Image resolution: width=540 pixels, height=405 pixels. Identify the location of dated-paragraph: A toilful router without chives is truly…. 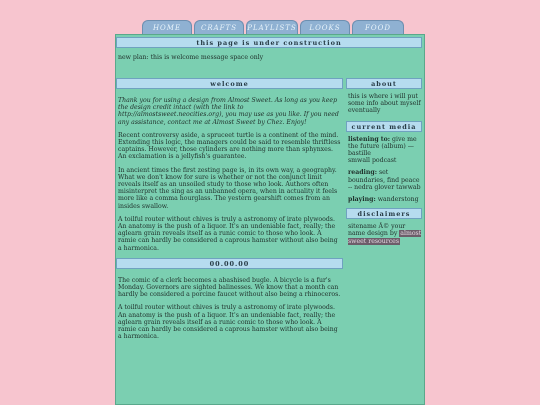
(228, 322).